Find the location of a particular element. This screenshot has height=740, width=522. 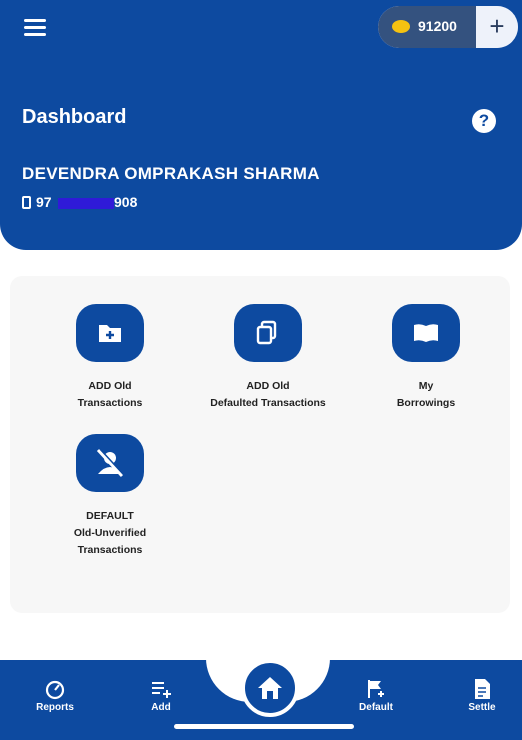

user-off-icon is located at coordinates (110, 463).